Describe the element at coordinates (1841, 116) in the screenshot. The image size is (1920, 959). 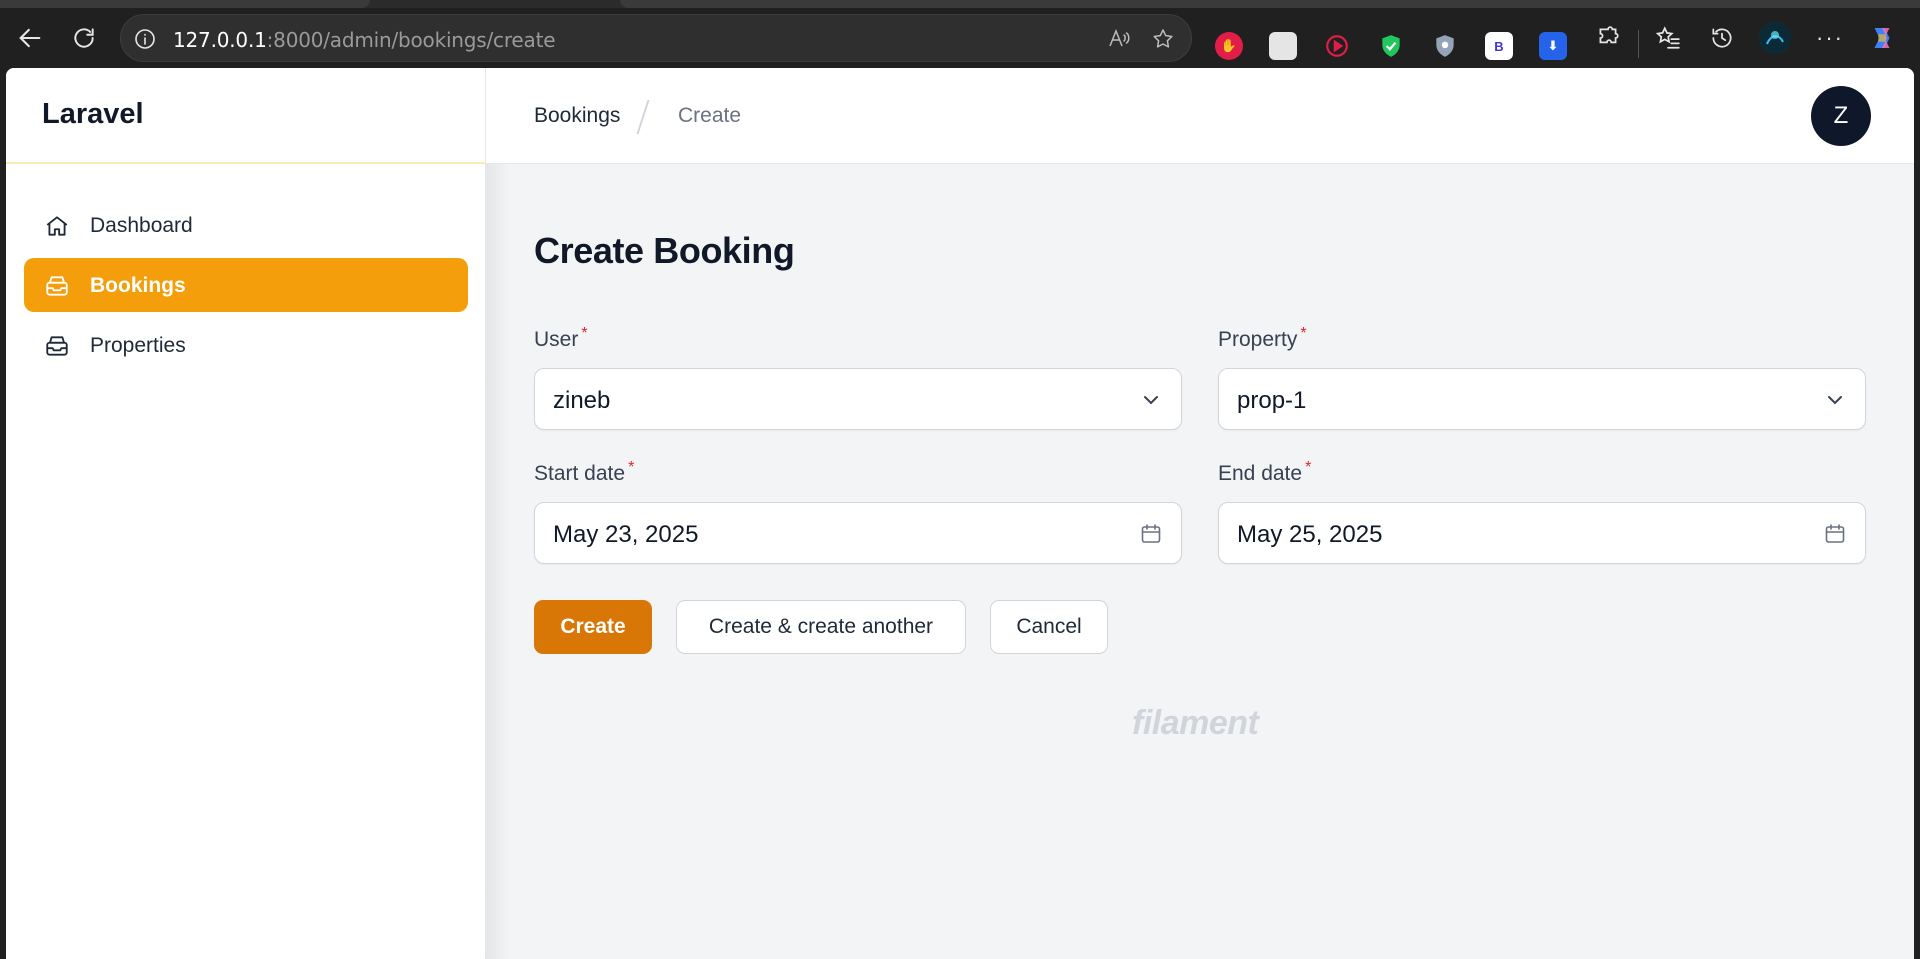
I see `user-avatar: Z` at that location.